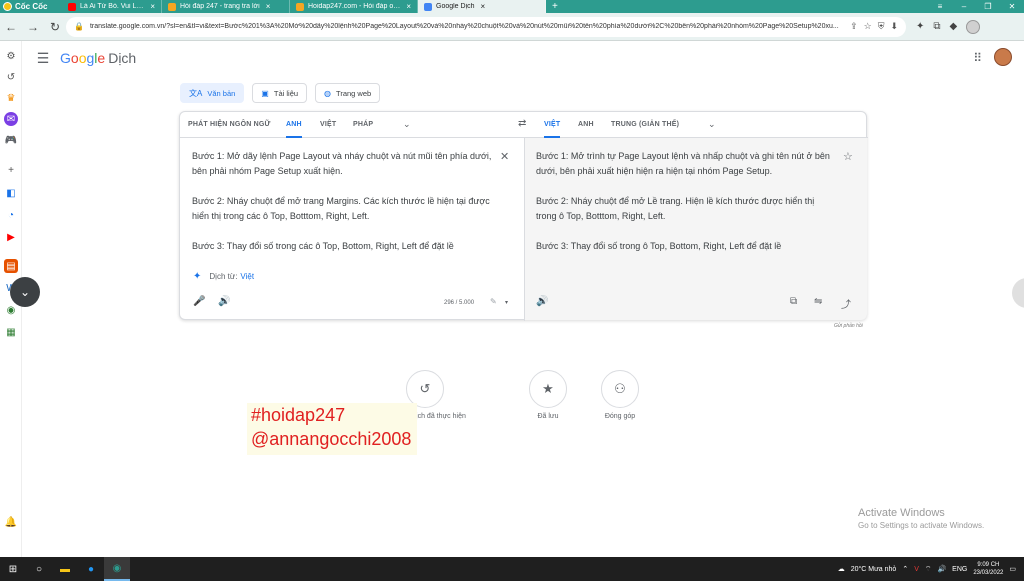 The image size is (1024, 581). Describe the element at coordinates (33, 27) in the screenshot. I see `forward-icon: →` at that location.